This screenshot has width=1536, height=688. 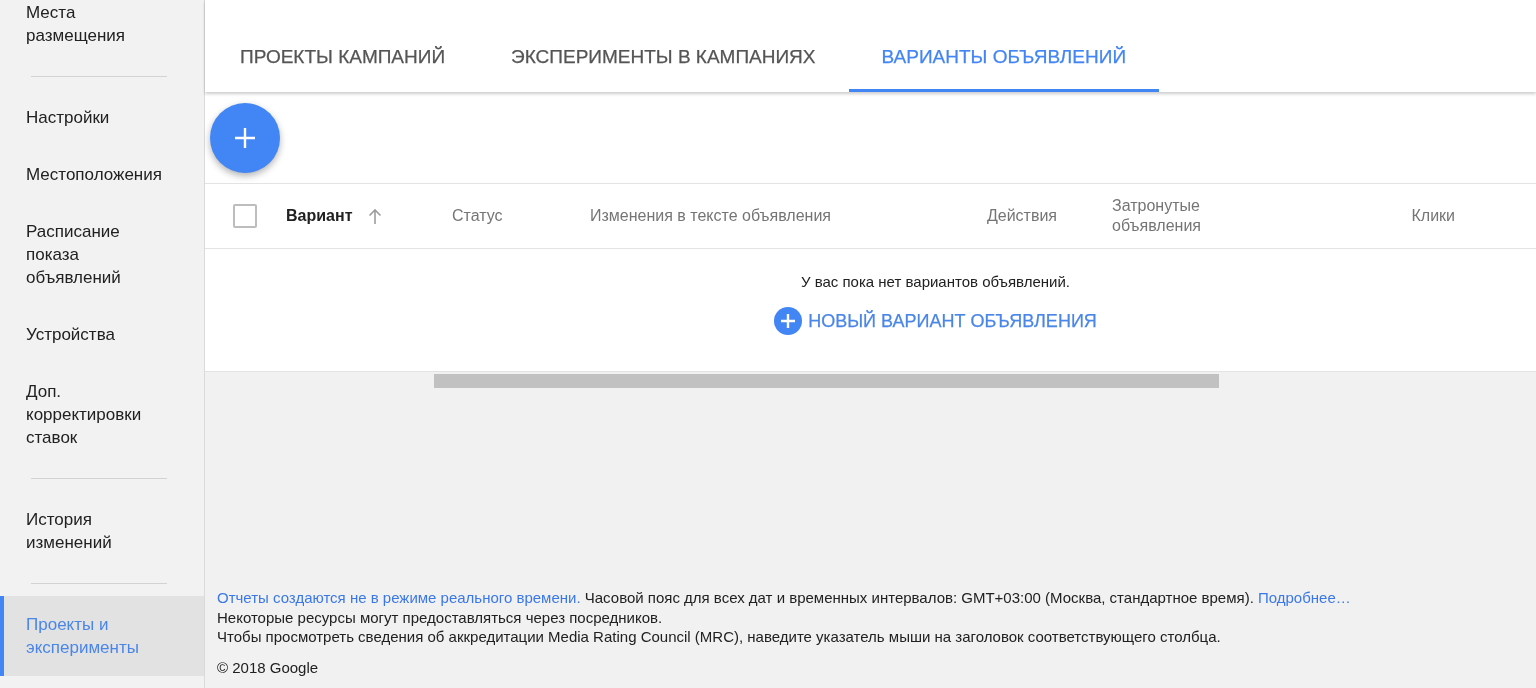 What do you see at coordinates (477, 216) in the screenshot?
I see `column-header: Статус` at bounding box center [477, 216].